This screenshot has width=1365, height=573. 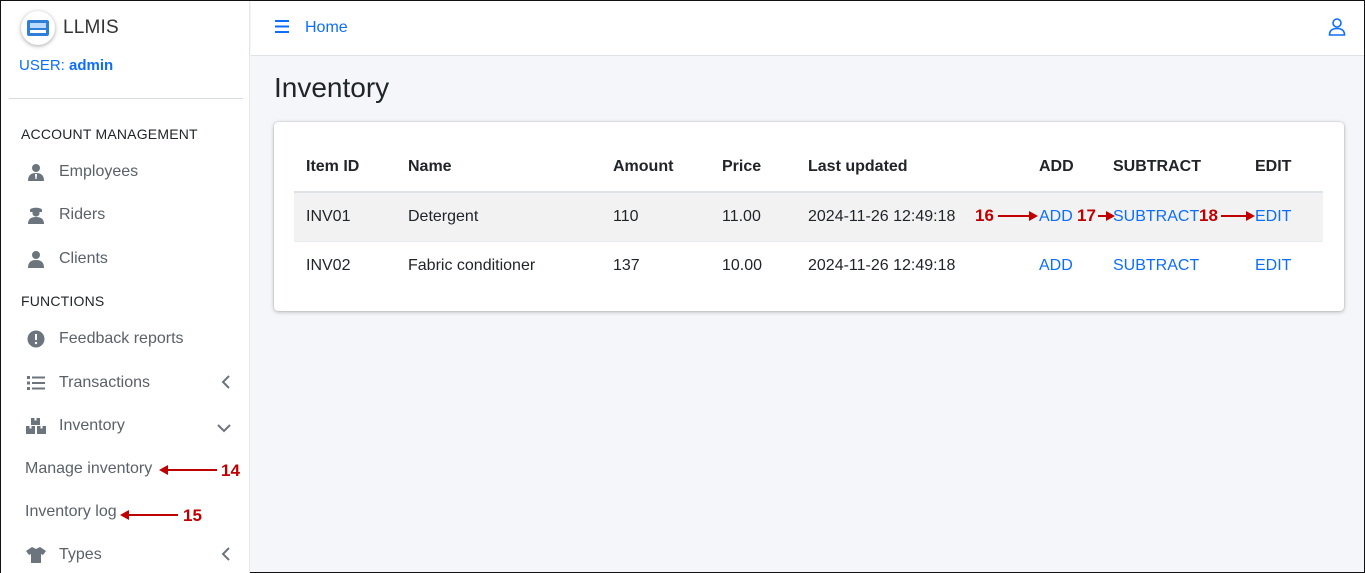 I want to click on cell-last-updated: 2024-11-26 12:49:18, so click(x=911, y=265).